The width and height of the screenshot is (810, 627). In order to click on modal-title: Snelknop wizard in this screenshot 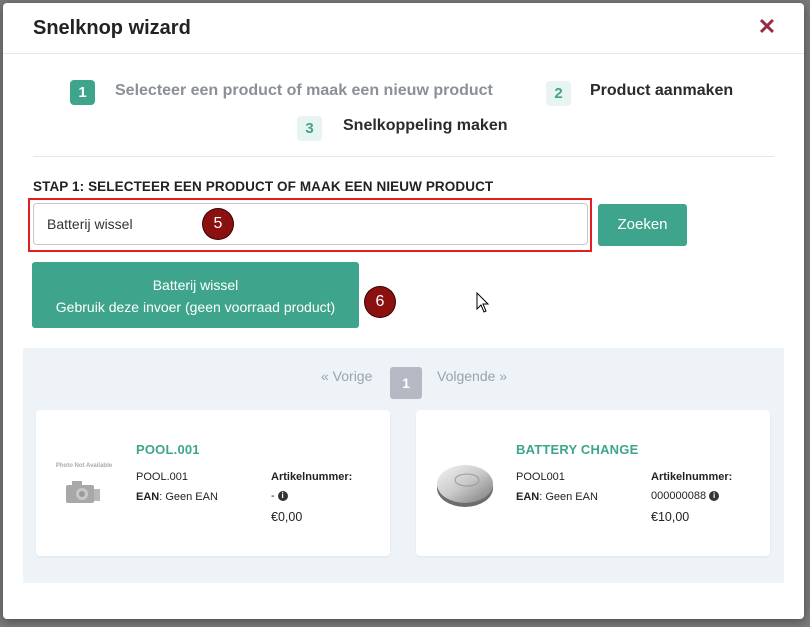, I will do `click(112, 28)`.